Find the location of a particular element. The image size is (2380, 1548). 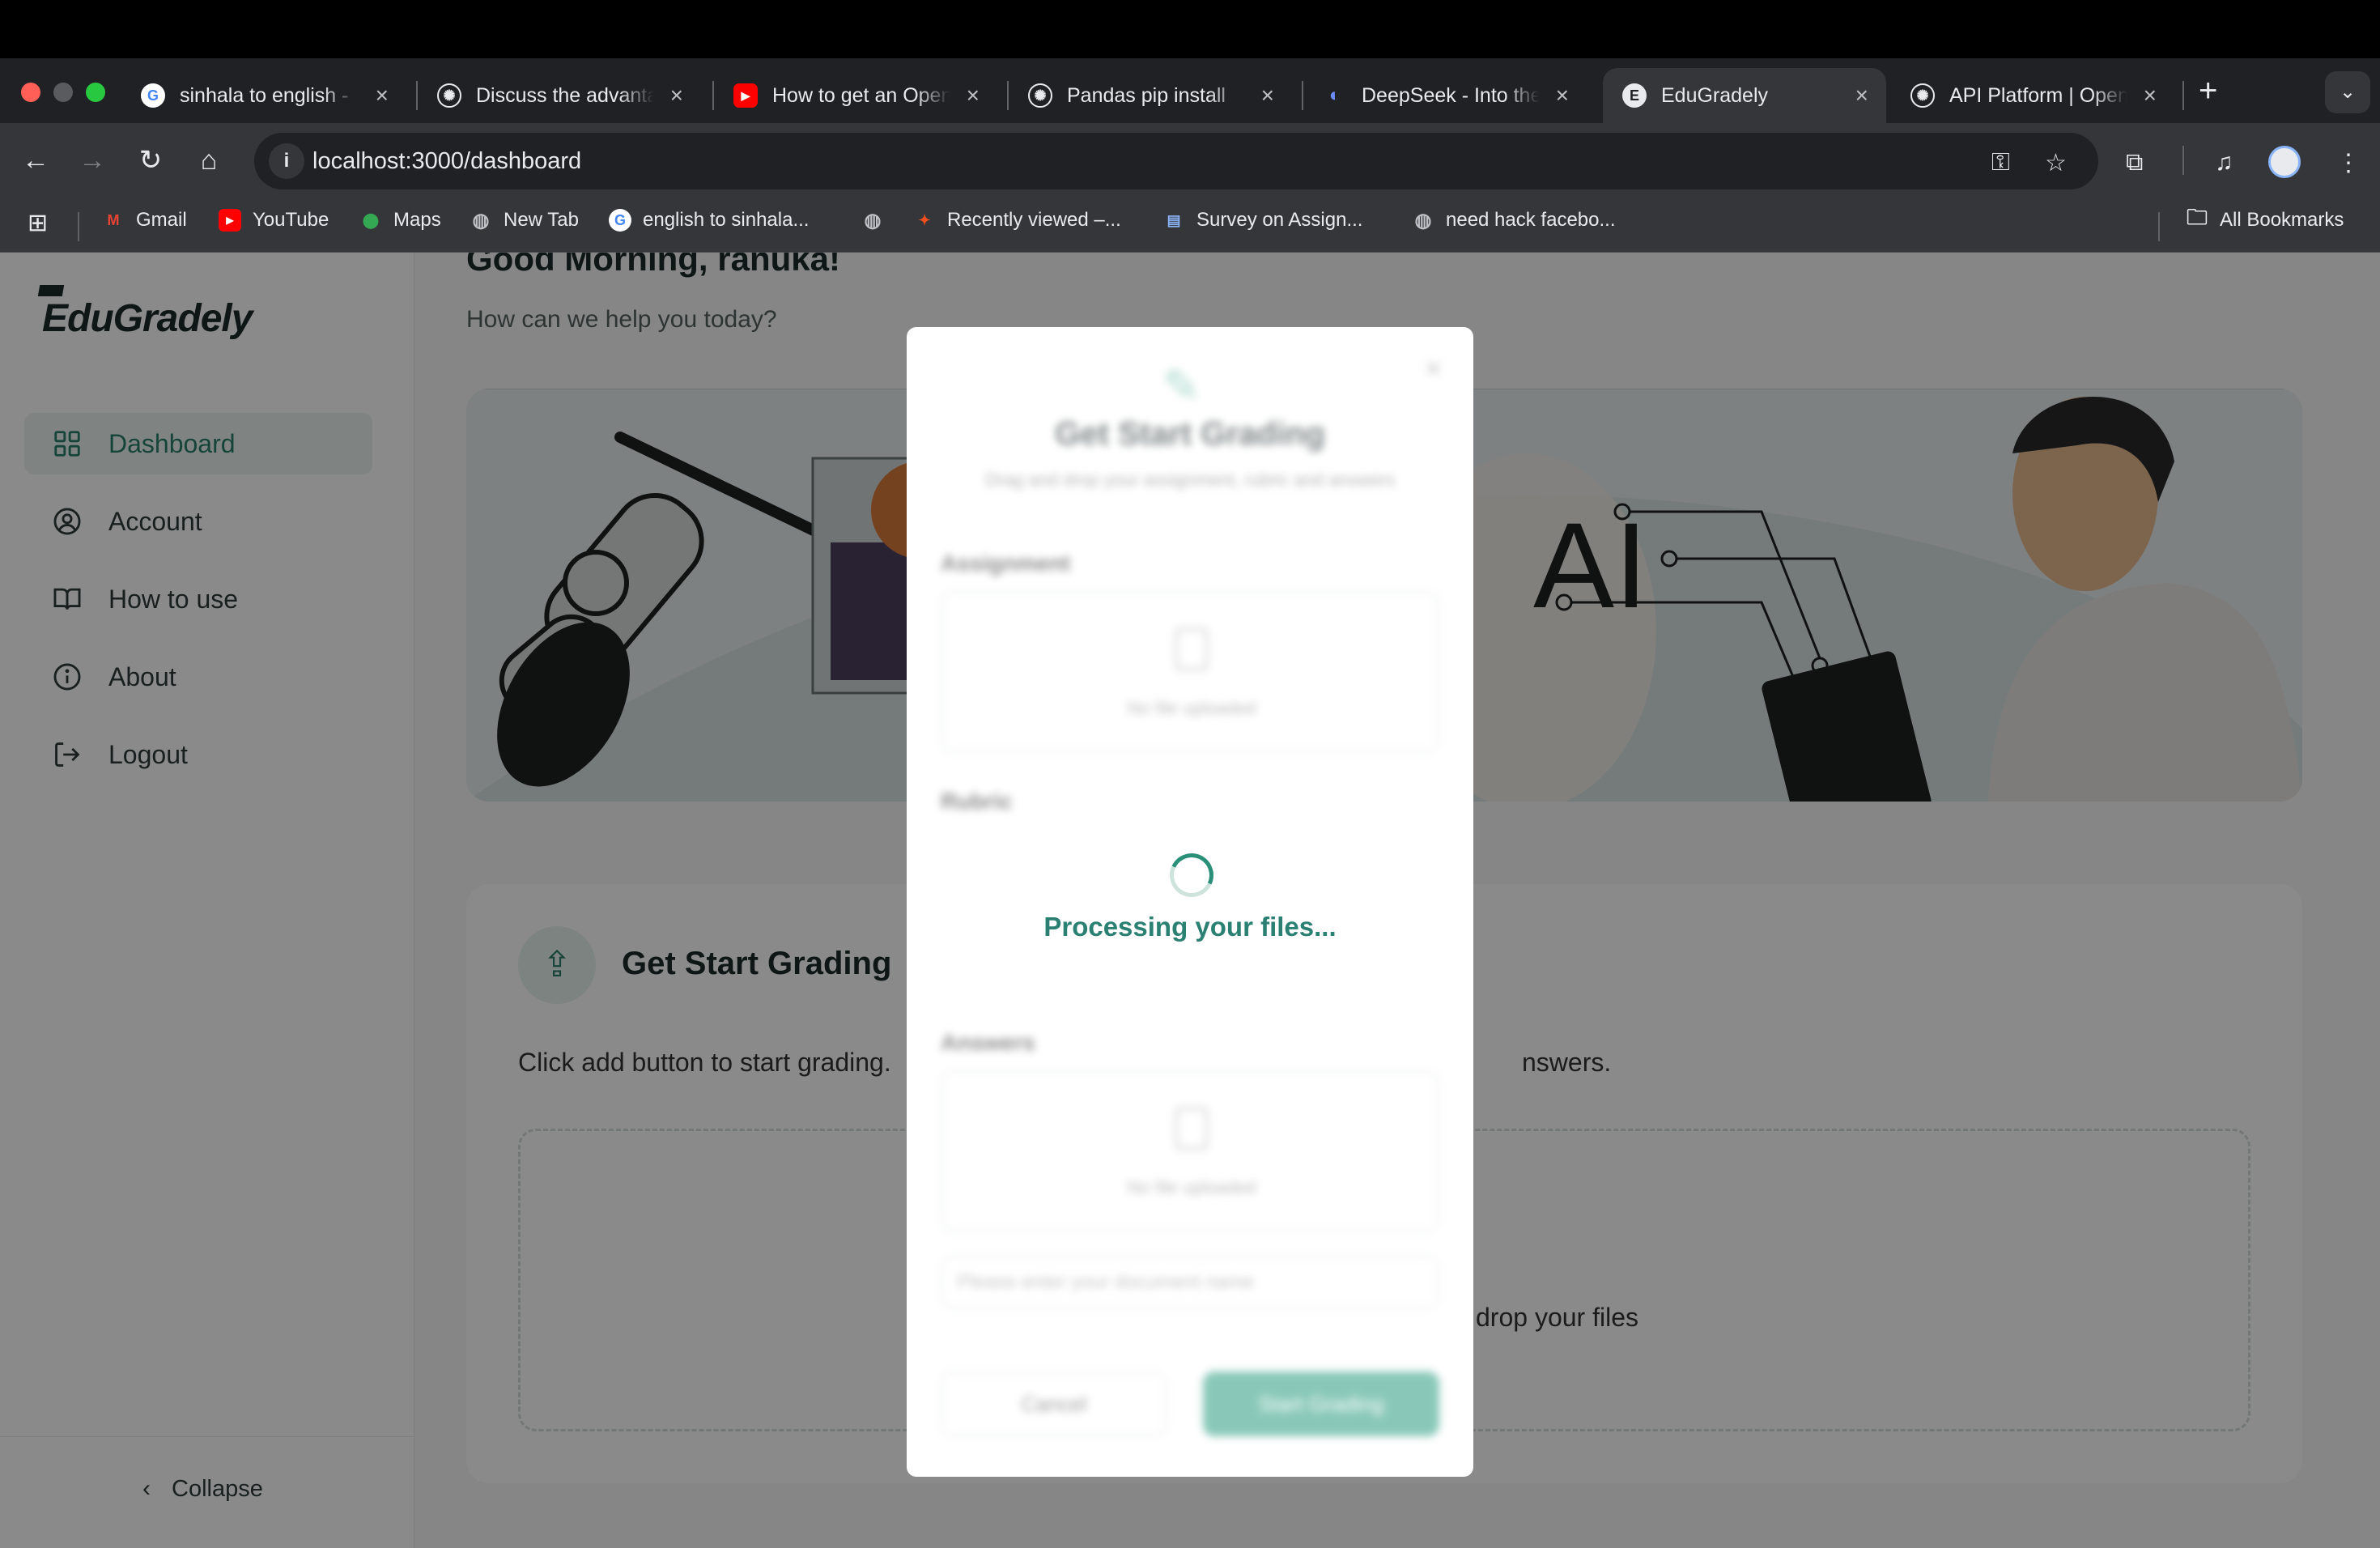

tab-edugradely: E EduGradely × is located at coordinates (1744, 96).